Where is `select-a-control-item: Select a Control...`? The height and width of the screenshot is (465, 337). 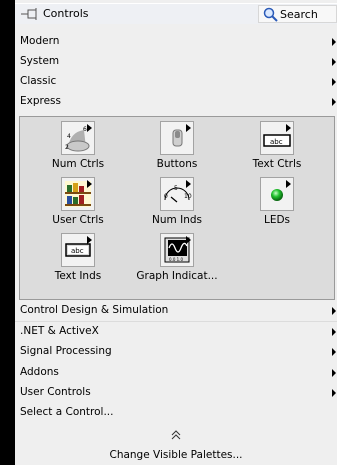
select-a-control-item: Select a Control... is located at coordinates (176, 413).